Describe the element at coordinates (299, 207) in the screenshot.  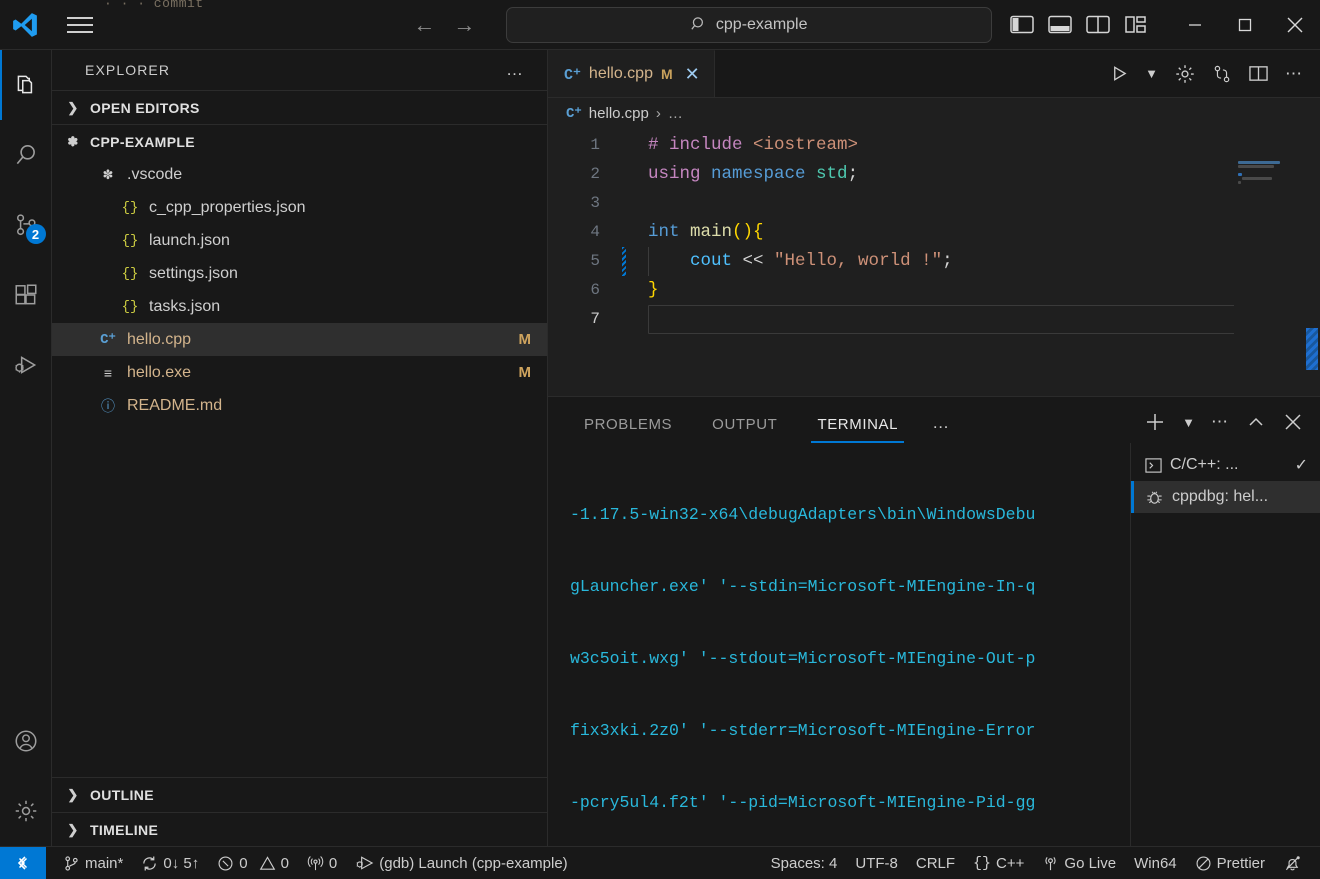
I see `tree-item-c-cpp-properties: {} c_cpp_properties.json` at that location.